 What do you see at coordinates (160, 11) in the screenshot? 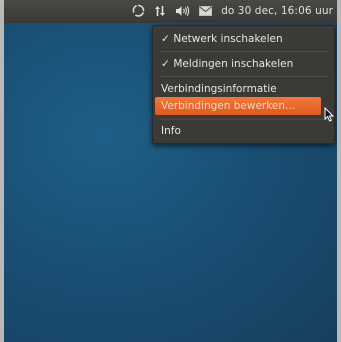
I see `network-updown-icon` at bounding box center [160, 11].